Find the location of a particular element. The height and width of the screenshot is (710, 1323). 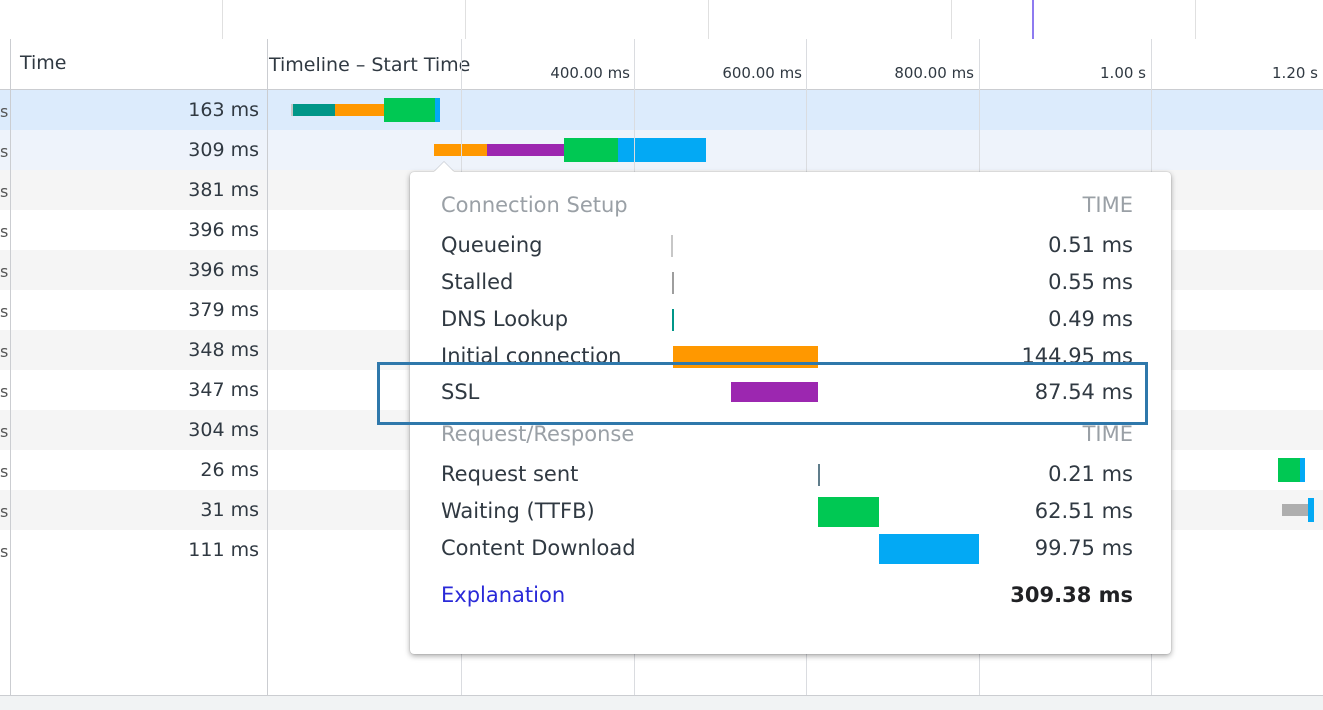

row-time: 347 ms is located at coordinates (223, 390).